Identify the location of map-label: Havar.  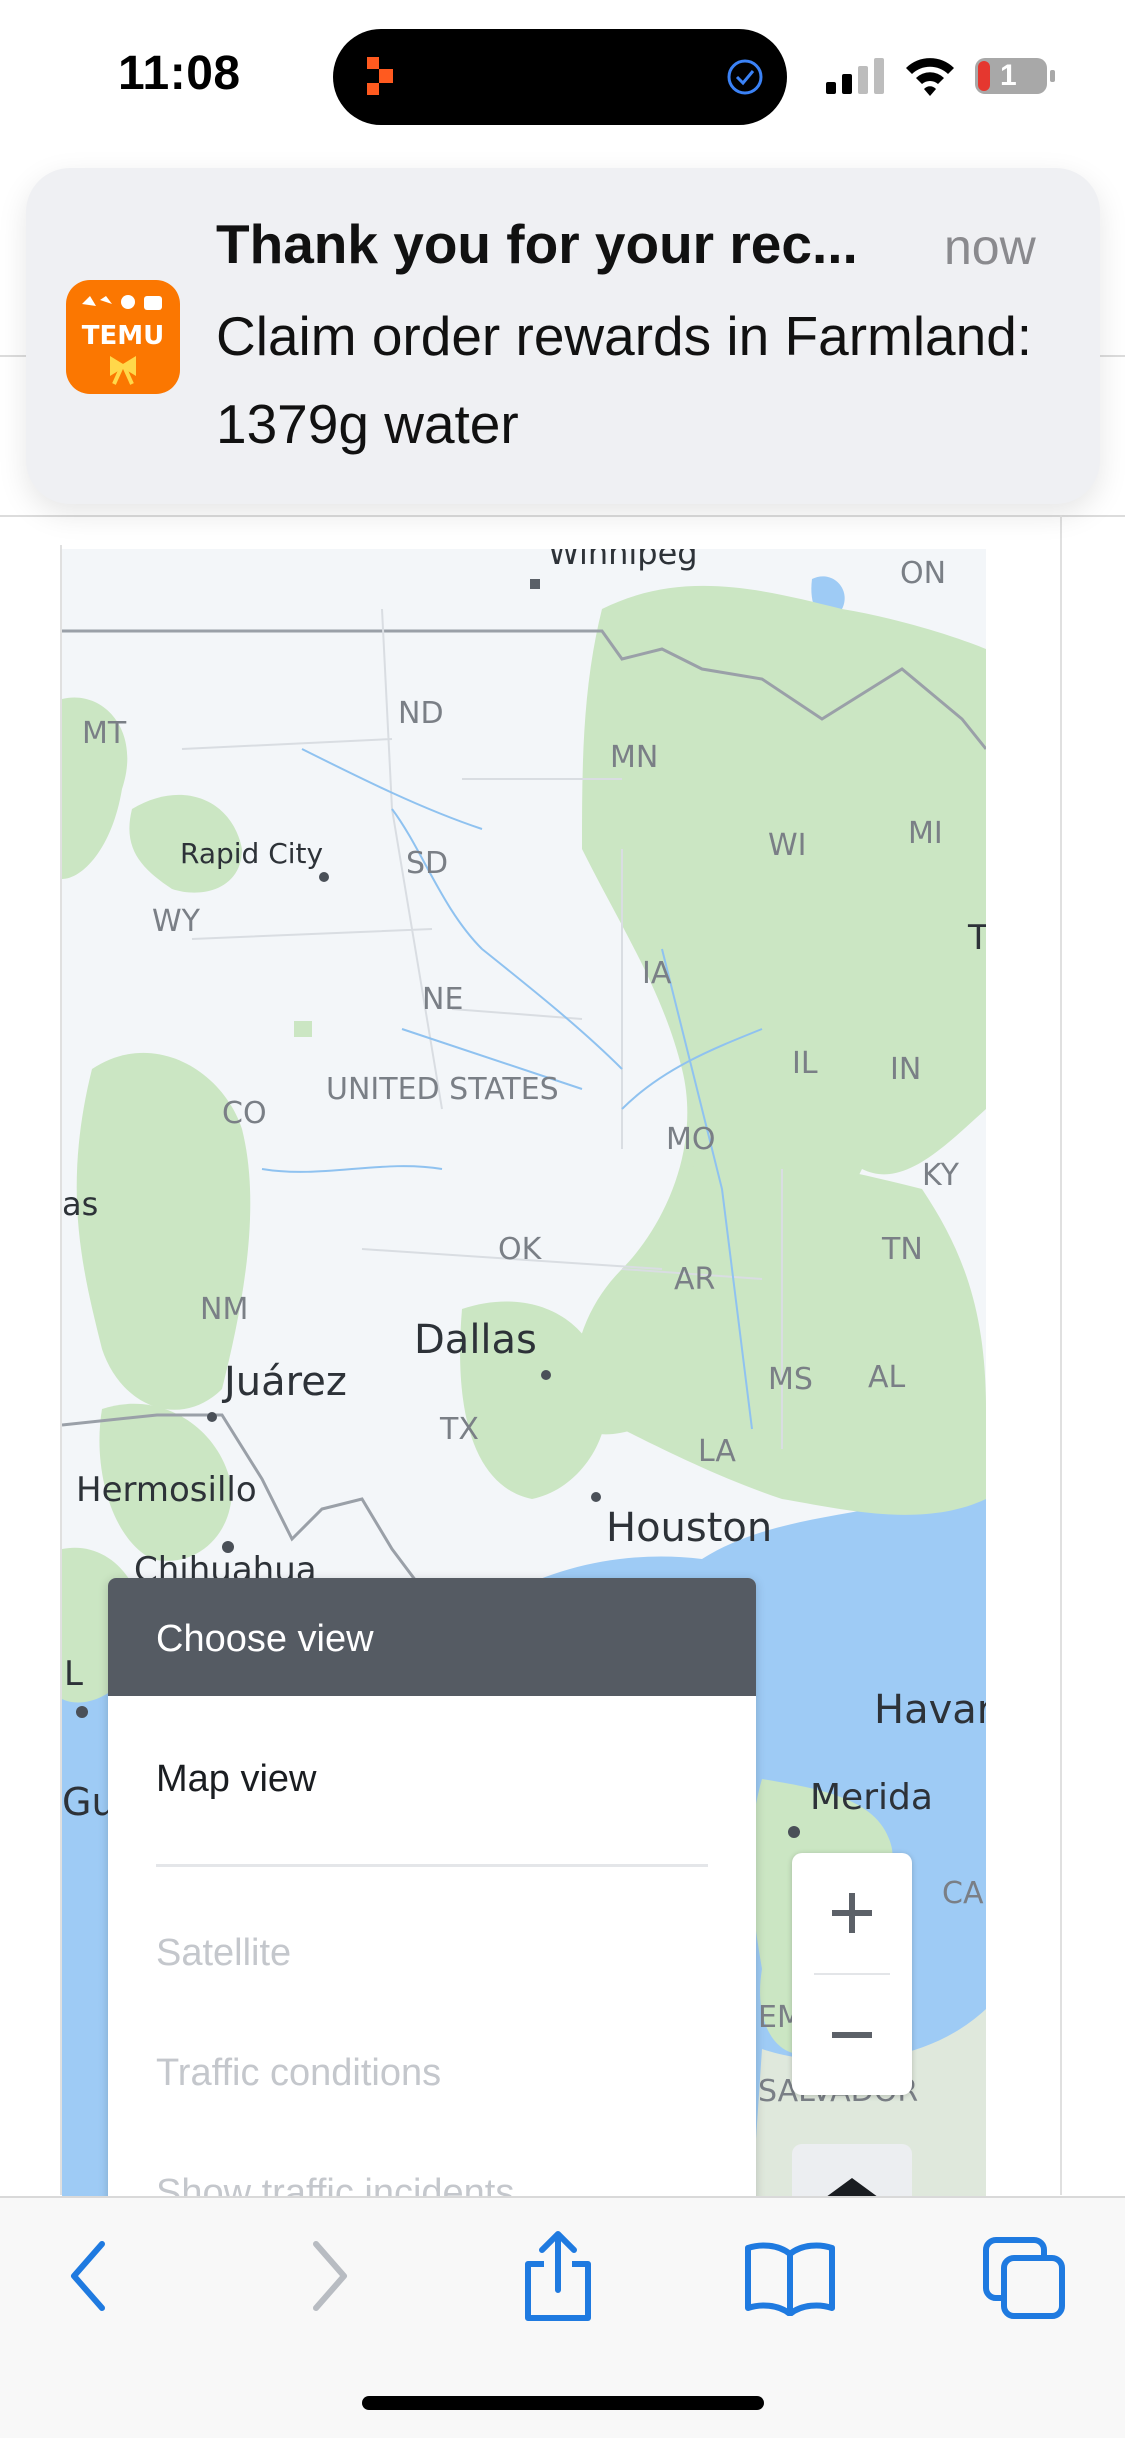
(930, 1710).